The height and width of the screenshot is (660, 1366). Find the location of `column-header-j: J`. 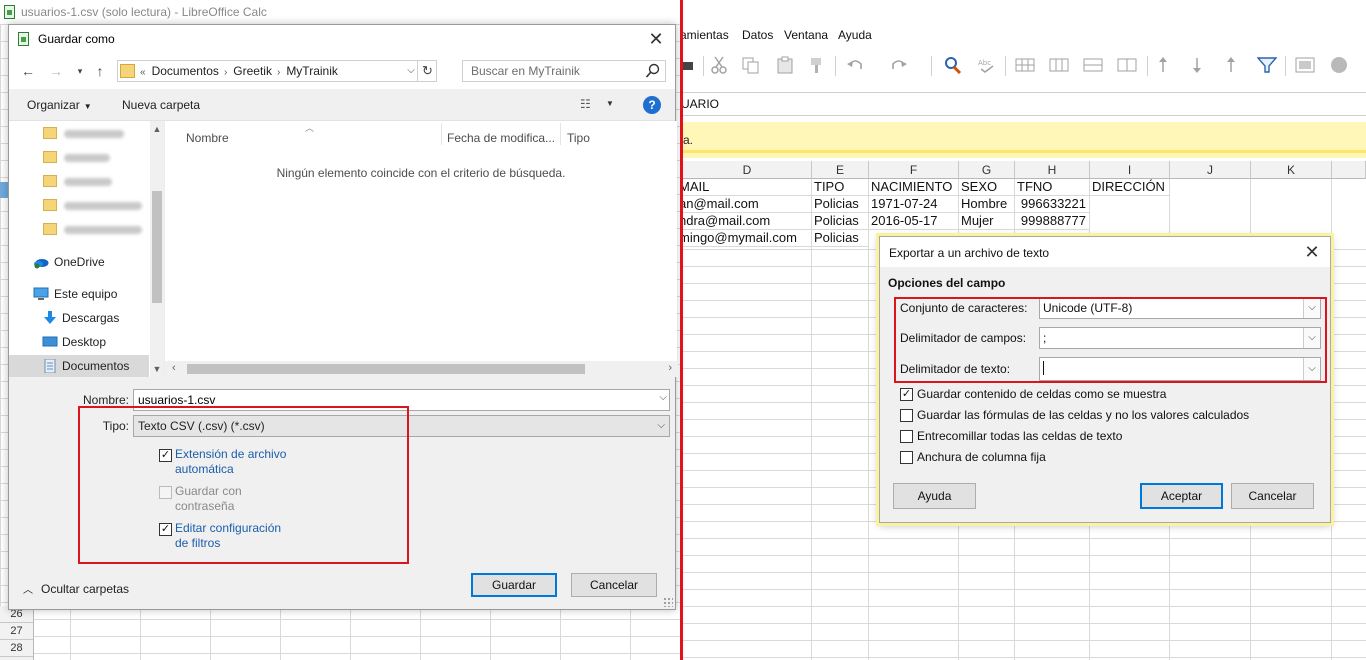

column-header-j: J is located at coordinates (1210, 170).